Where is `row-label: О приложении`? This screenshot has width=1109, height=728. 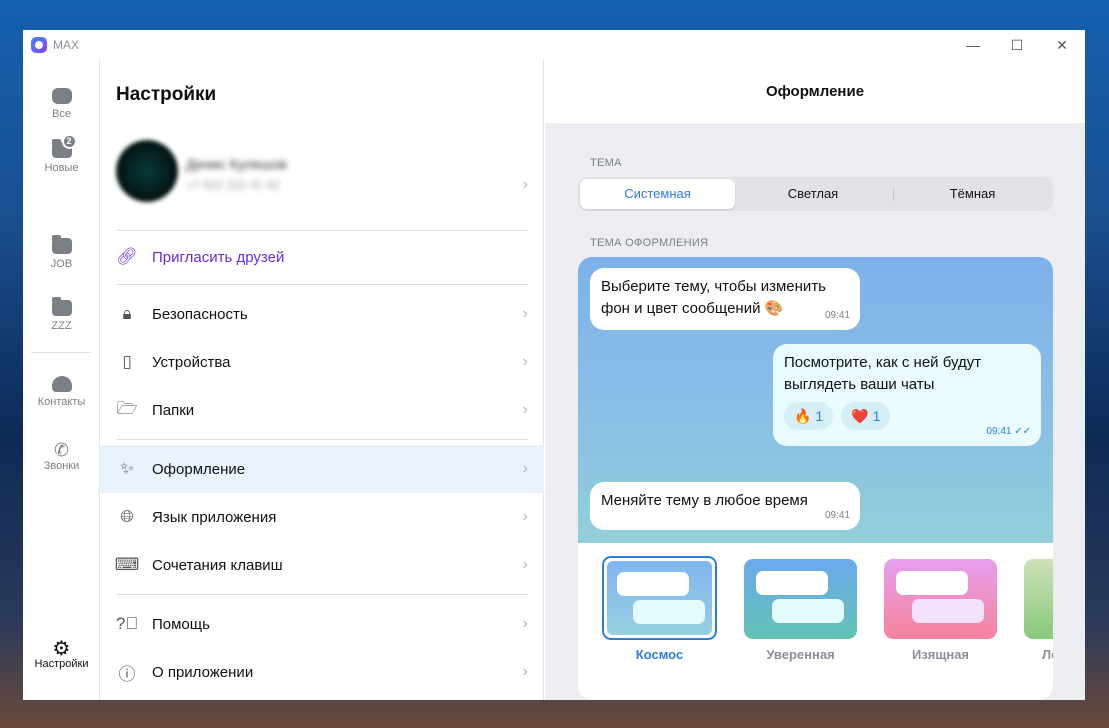
row-label: О приложении is located at coordinates (203, 672).